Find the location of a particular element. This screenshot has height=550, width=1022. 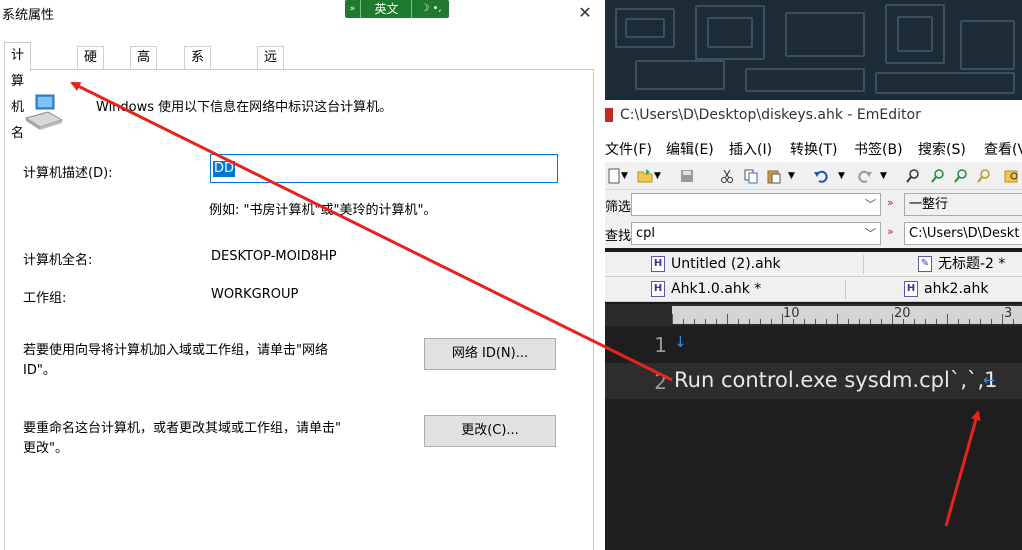

tab-advanced: 高级 is located at coordinates (144, 66).